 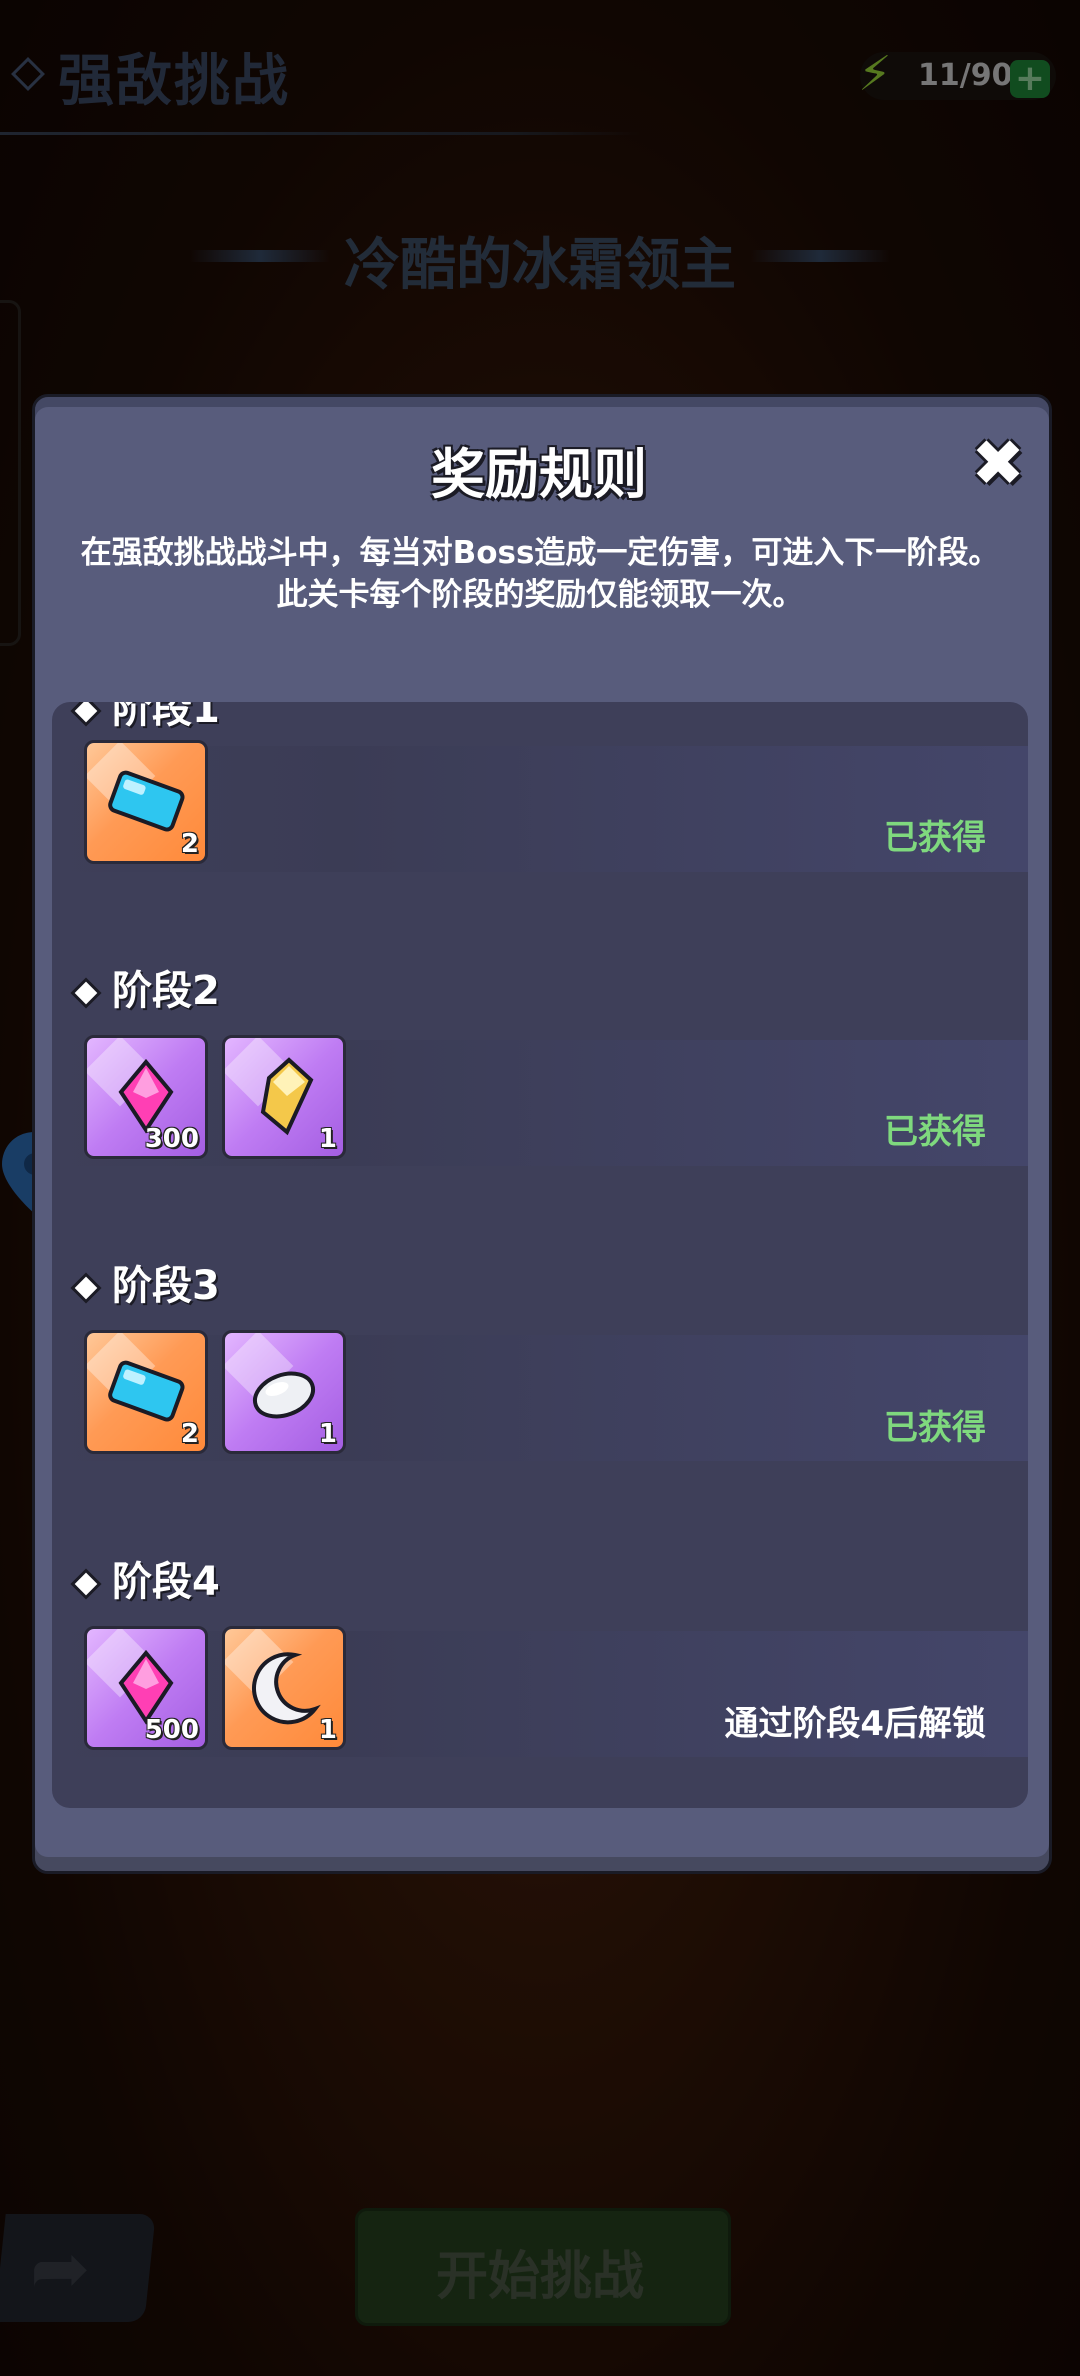 What do you see at coordinates (935, 838) in the screenshot?
I see `stage-1-status: 已获得` at bounding box center [935, 838].